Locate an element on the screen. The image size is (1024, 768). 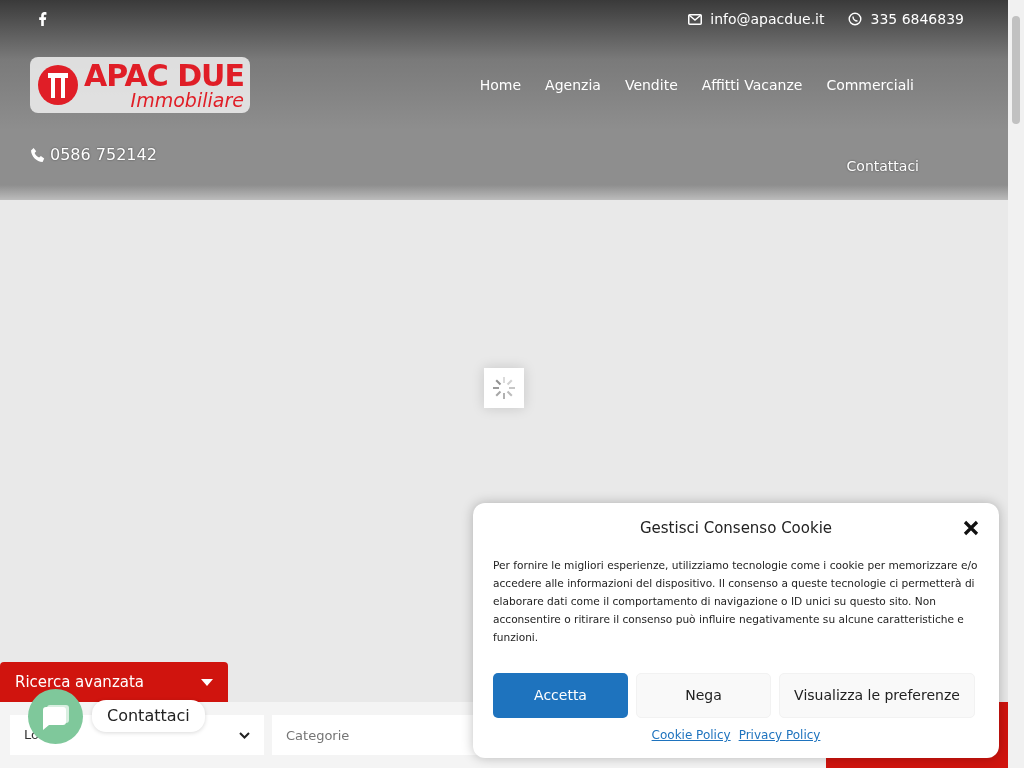
nav-link: Contattaci is located at coordinates (882, 166).